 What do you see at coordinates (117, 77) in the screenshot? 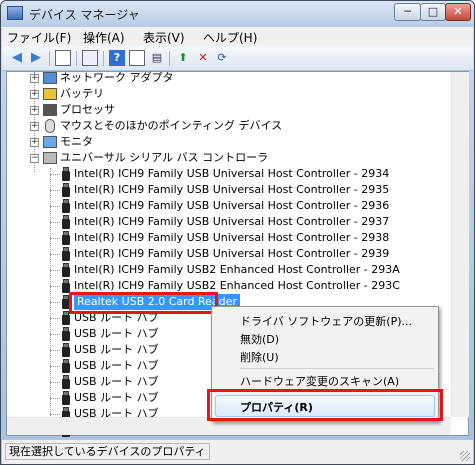
I see `tree-category-label: ネットワーク アダプタ` at bounding box center [117, 77].